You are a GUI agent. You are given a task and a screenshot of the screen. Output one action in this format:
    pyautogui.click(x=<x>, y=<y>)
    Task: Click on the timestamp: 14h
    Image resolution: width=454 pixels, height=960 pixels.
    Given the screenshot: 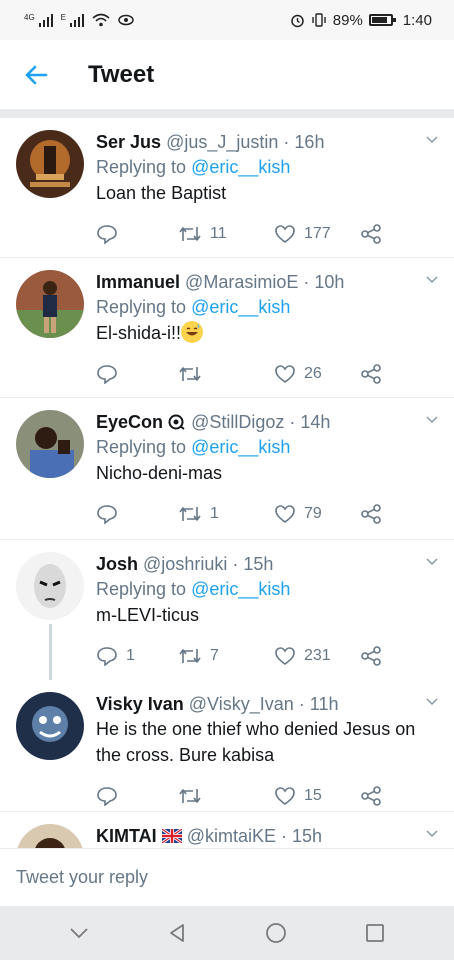 What is the action you would take?
    pyautogui.click(x=315, y=422)
    